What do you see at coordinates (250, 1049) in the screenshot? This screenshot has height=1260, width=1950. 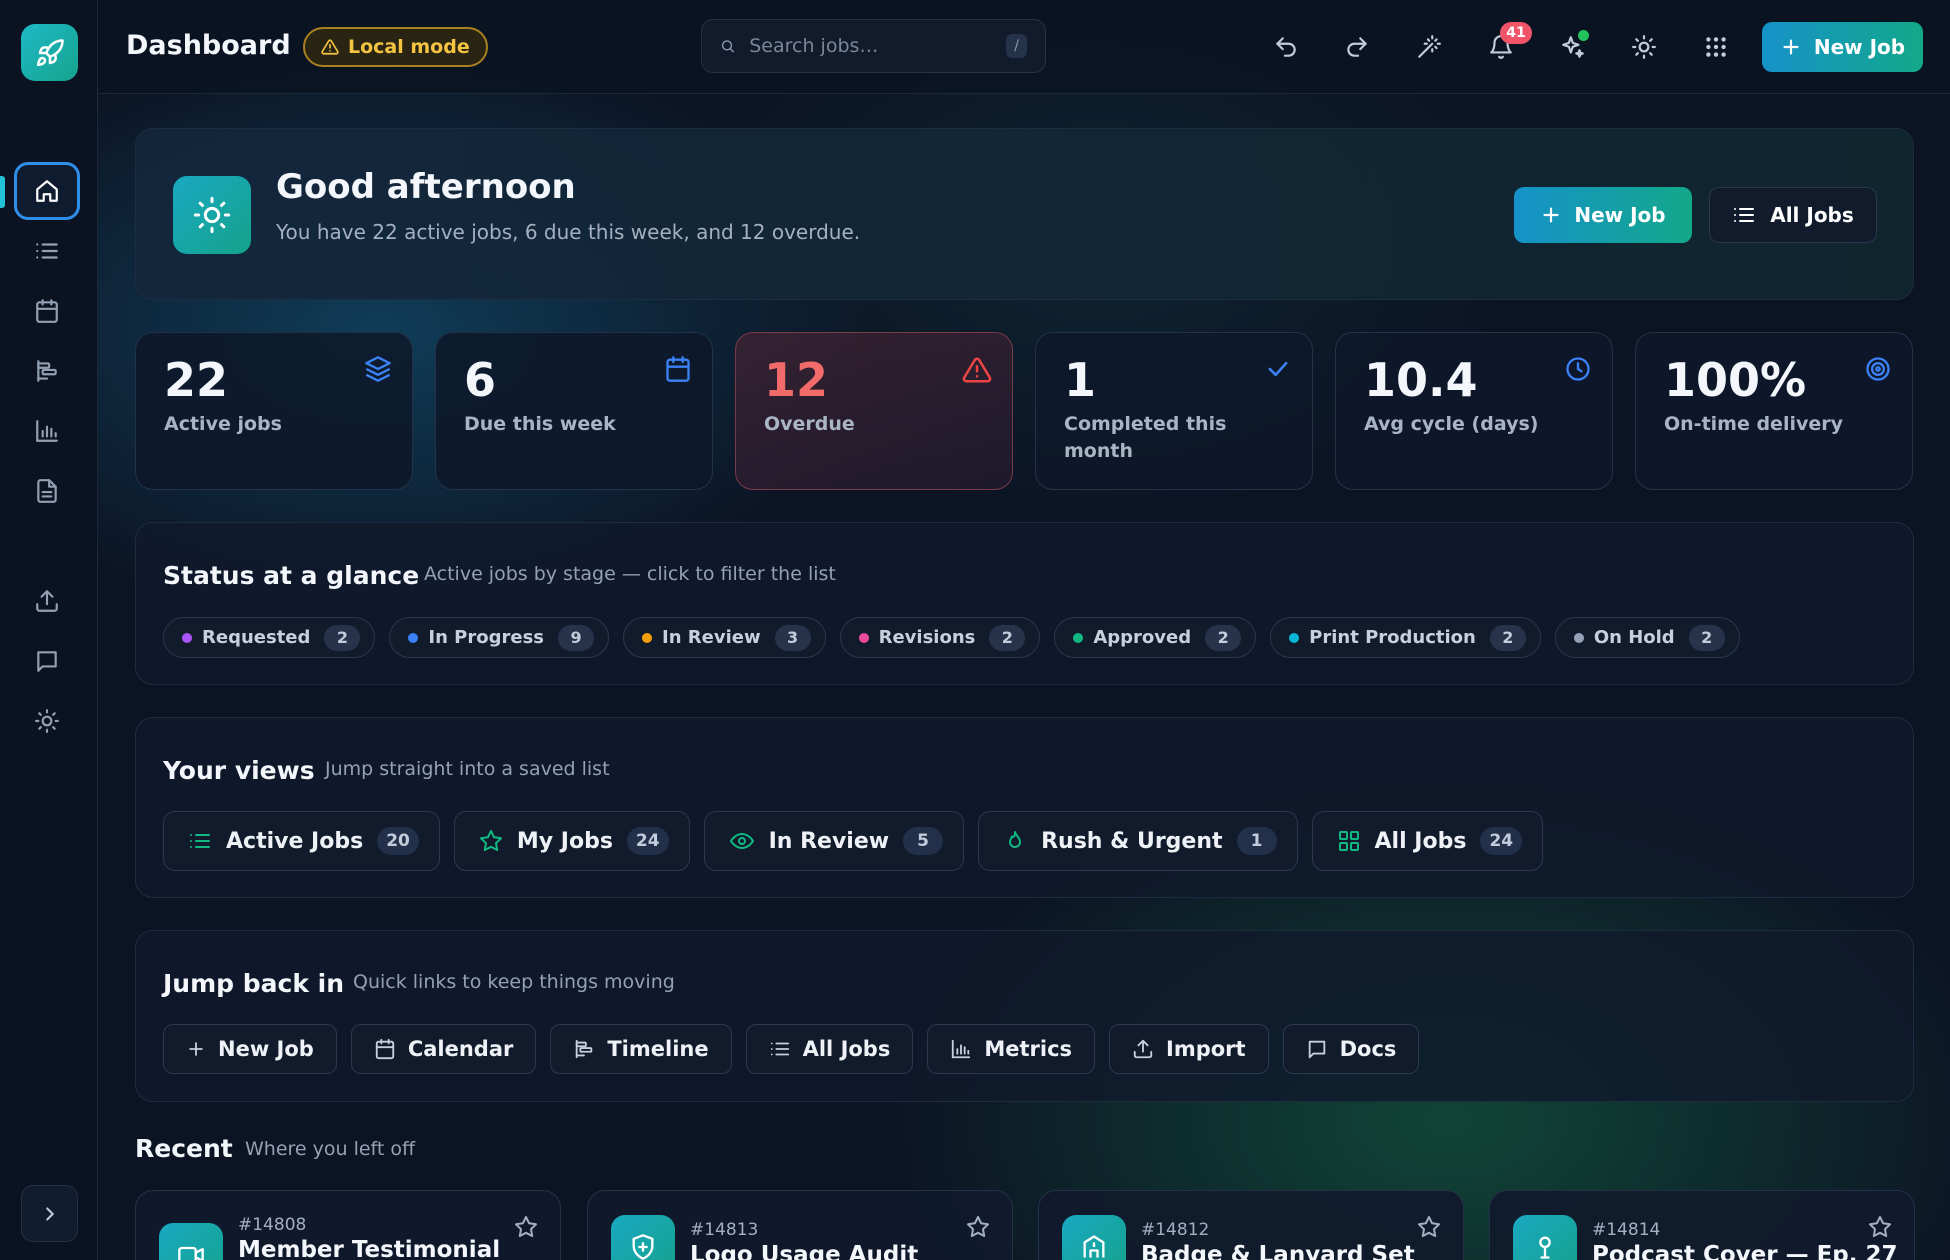 I see `quick-link-new-job: New Job` at bounding box center [250, 1049].